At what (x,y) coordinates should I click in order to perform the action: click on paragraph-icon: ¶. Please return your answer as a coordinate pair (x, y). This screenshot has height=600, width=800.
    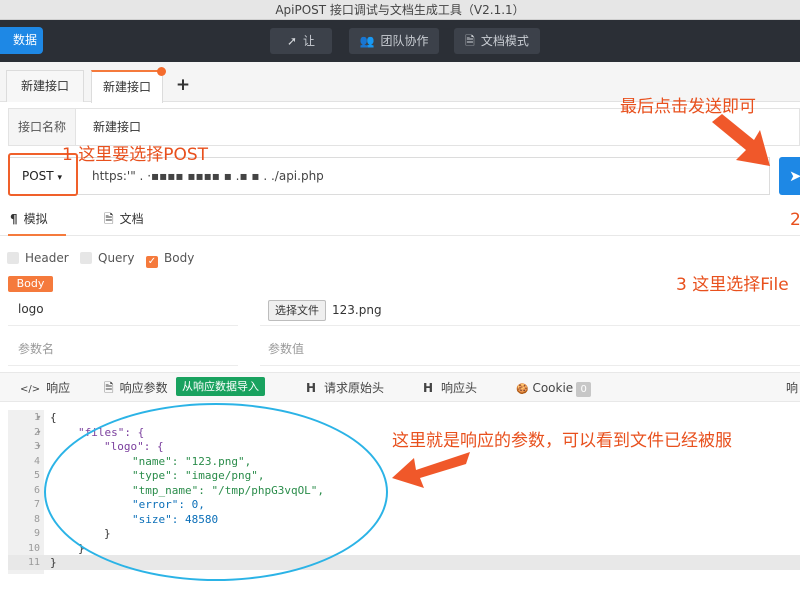
    Looking at the image, I should click on (14, 219).